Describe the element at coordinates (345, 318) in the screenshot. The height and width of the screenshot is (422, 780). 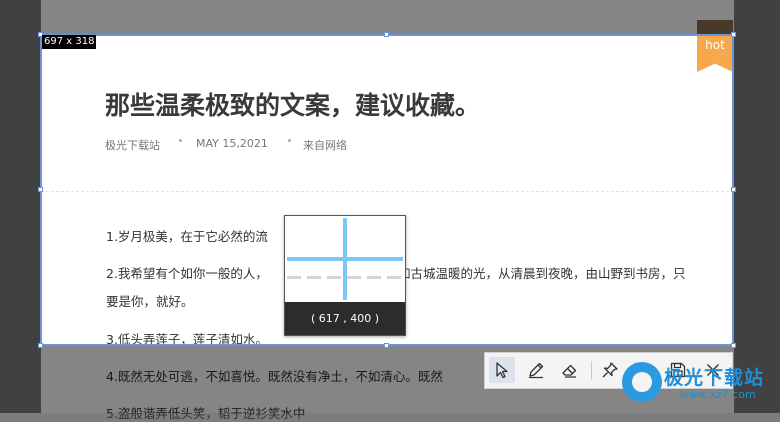
I see `cursor-coordinates: ( 617 , 400 )` at that location.